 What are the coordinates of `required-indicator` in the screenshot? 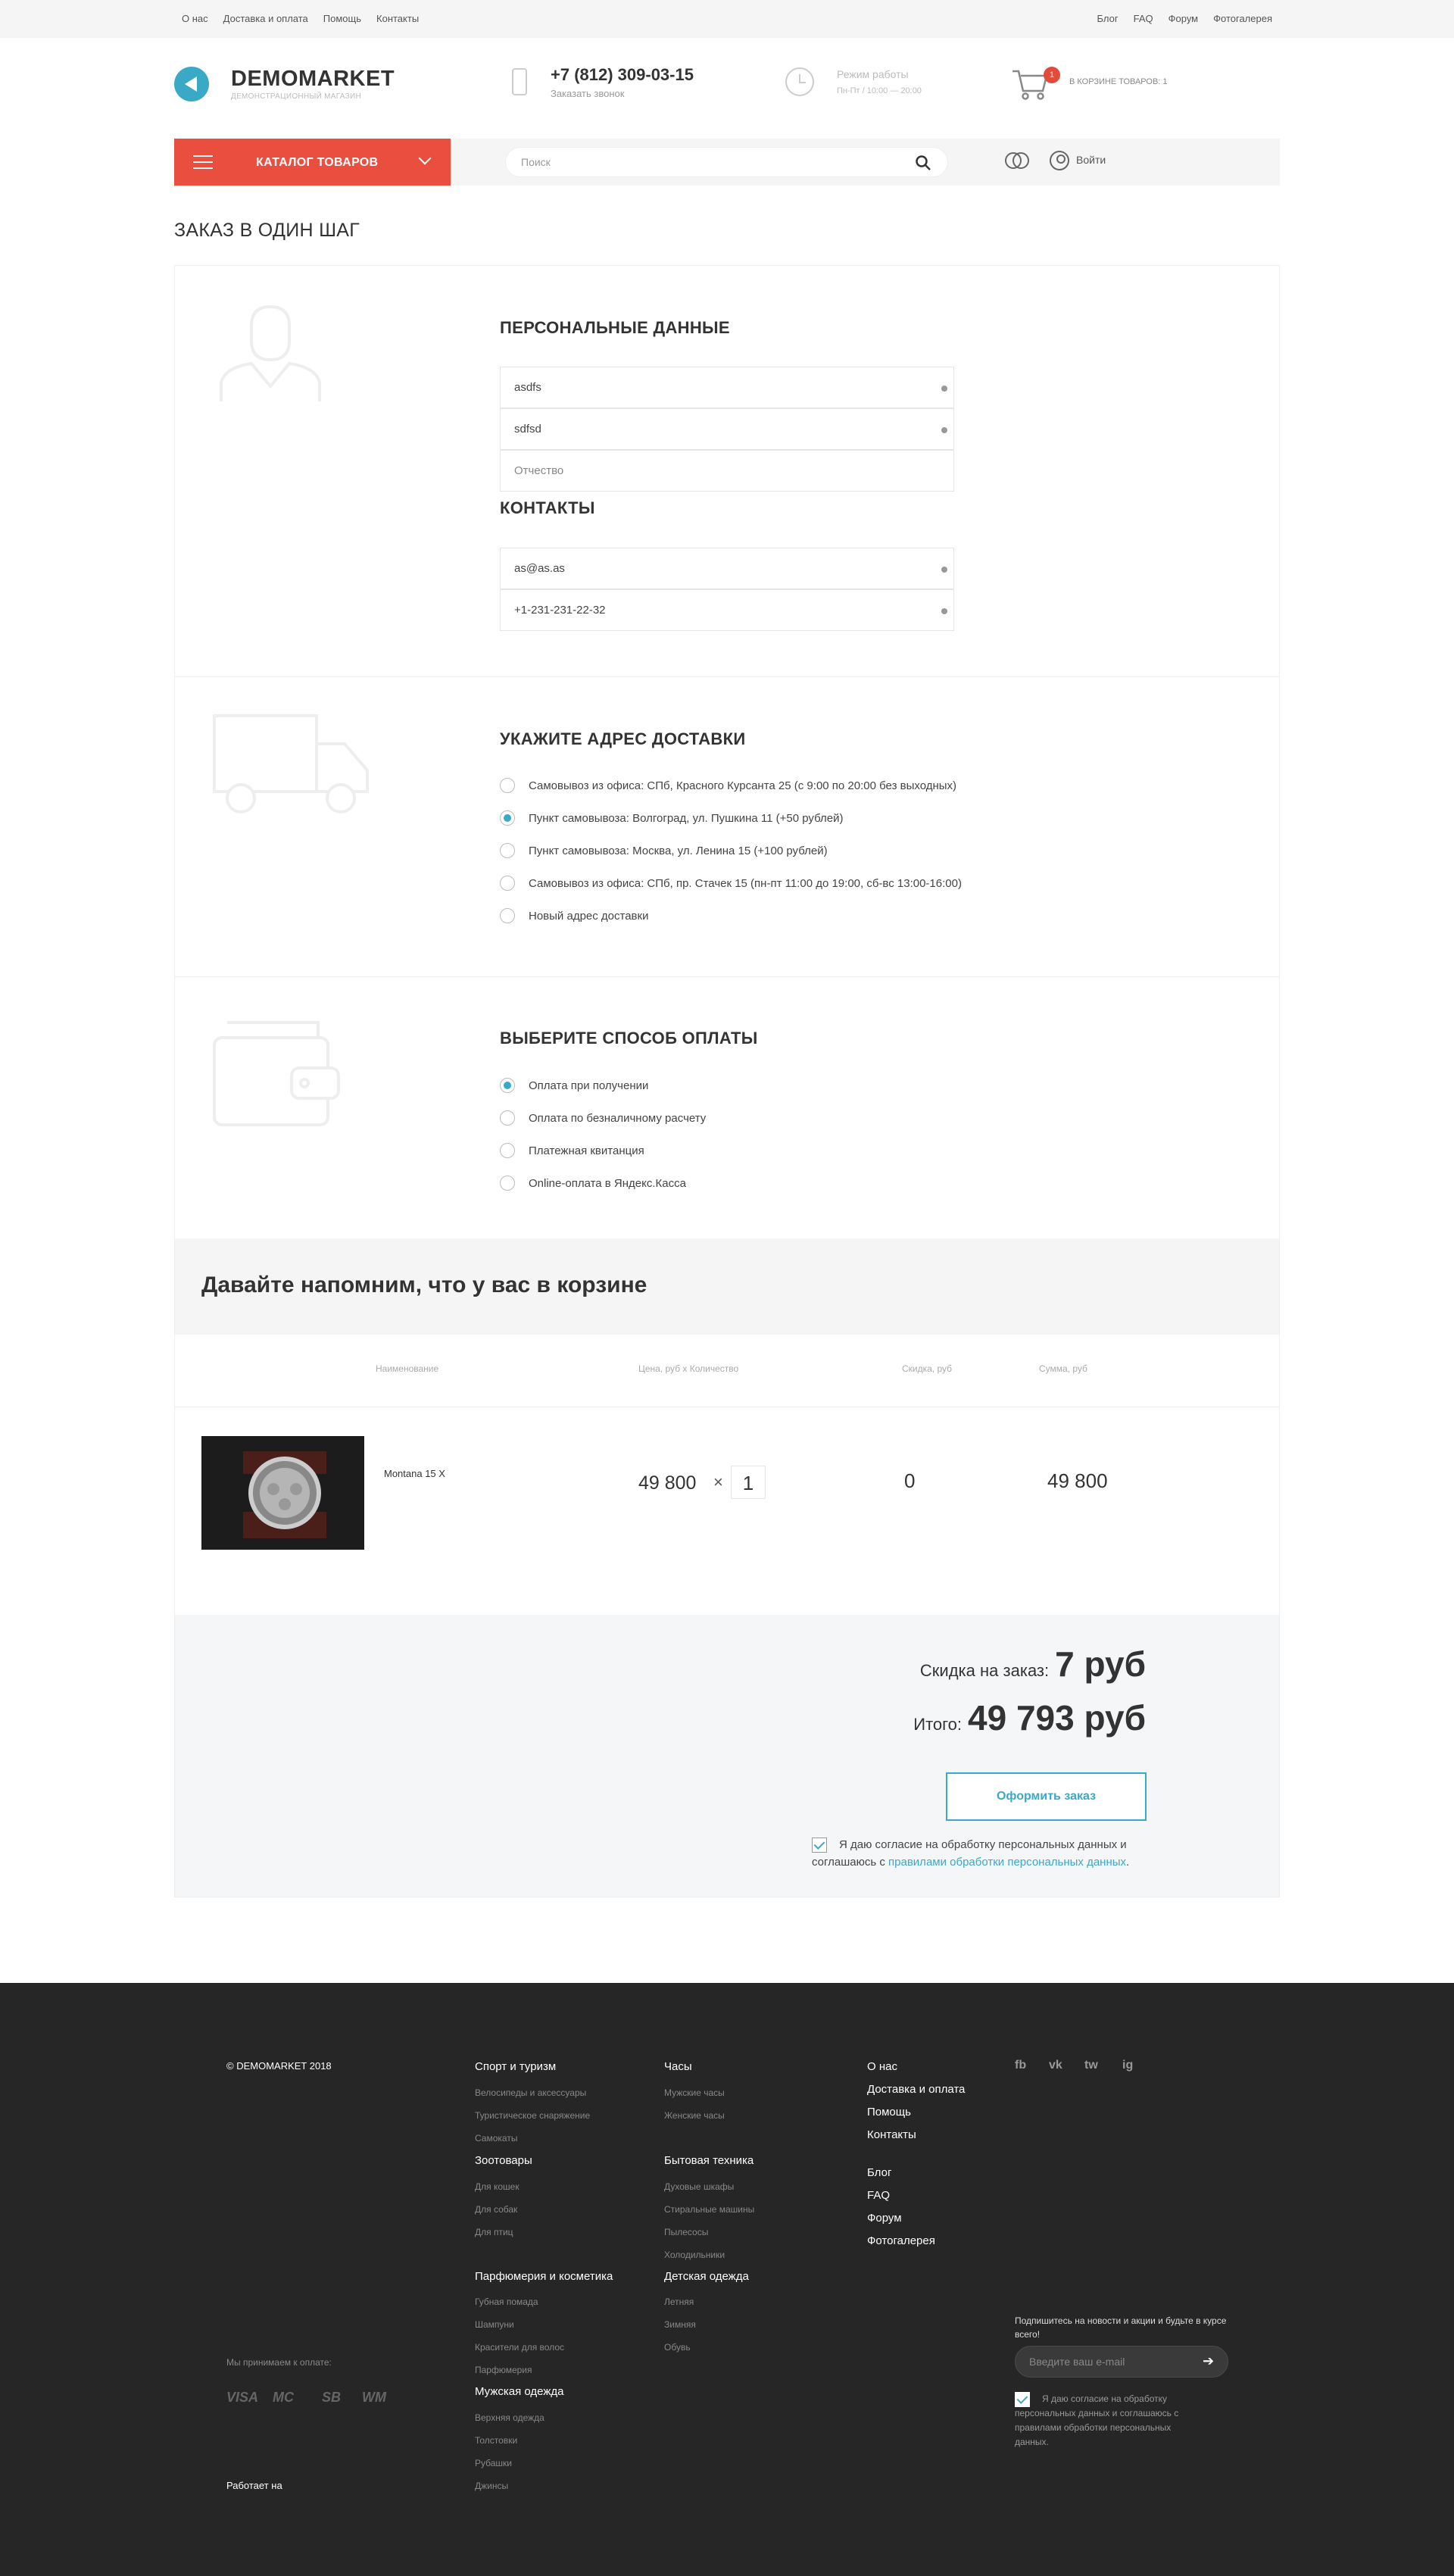 It's located at (944, 611).